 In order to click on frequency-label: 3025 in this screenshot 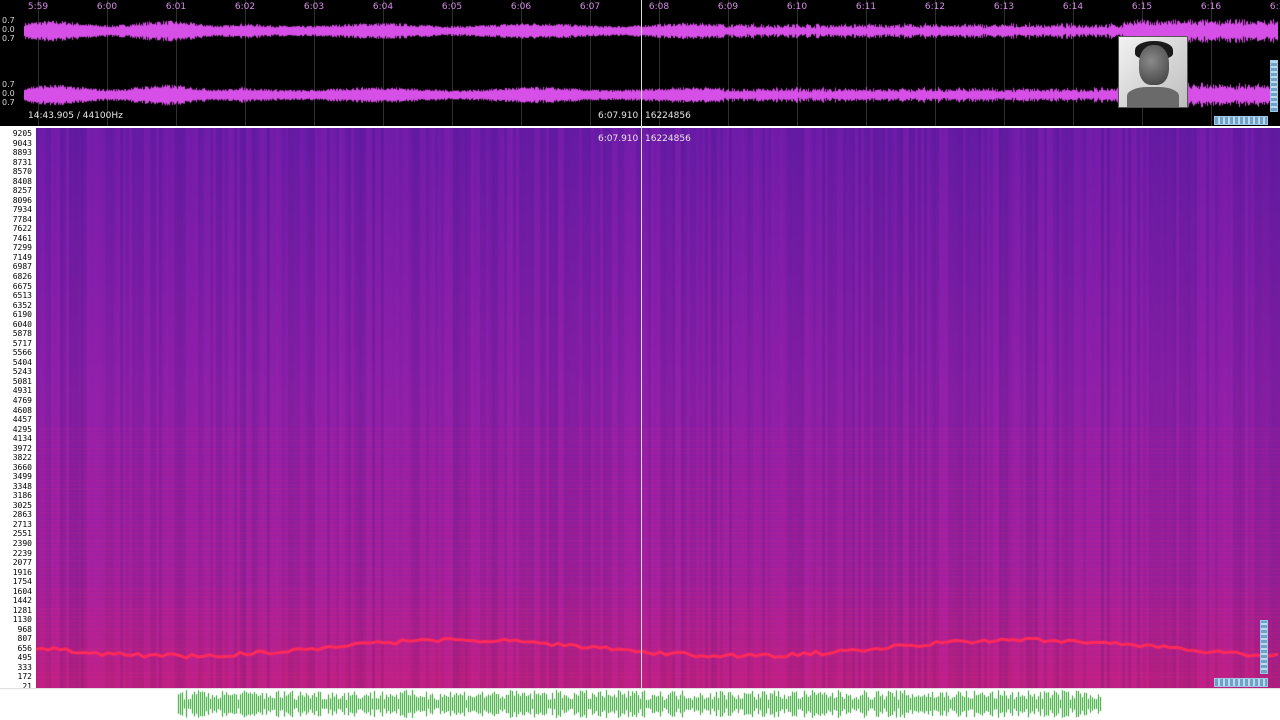, I will do `click(22, 505)`.